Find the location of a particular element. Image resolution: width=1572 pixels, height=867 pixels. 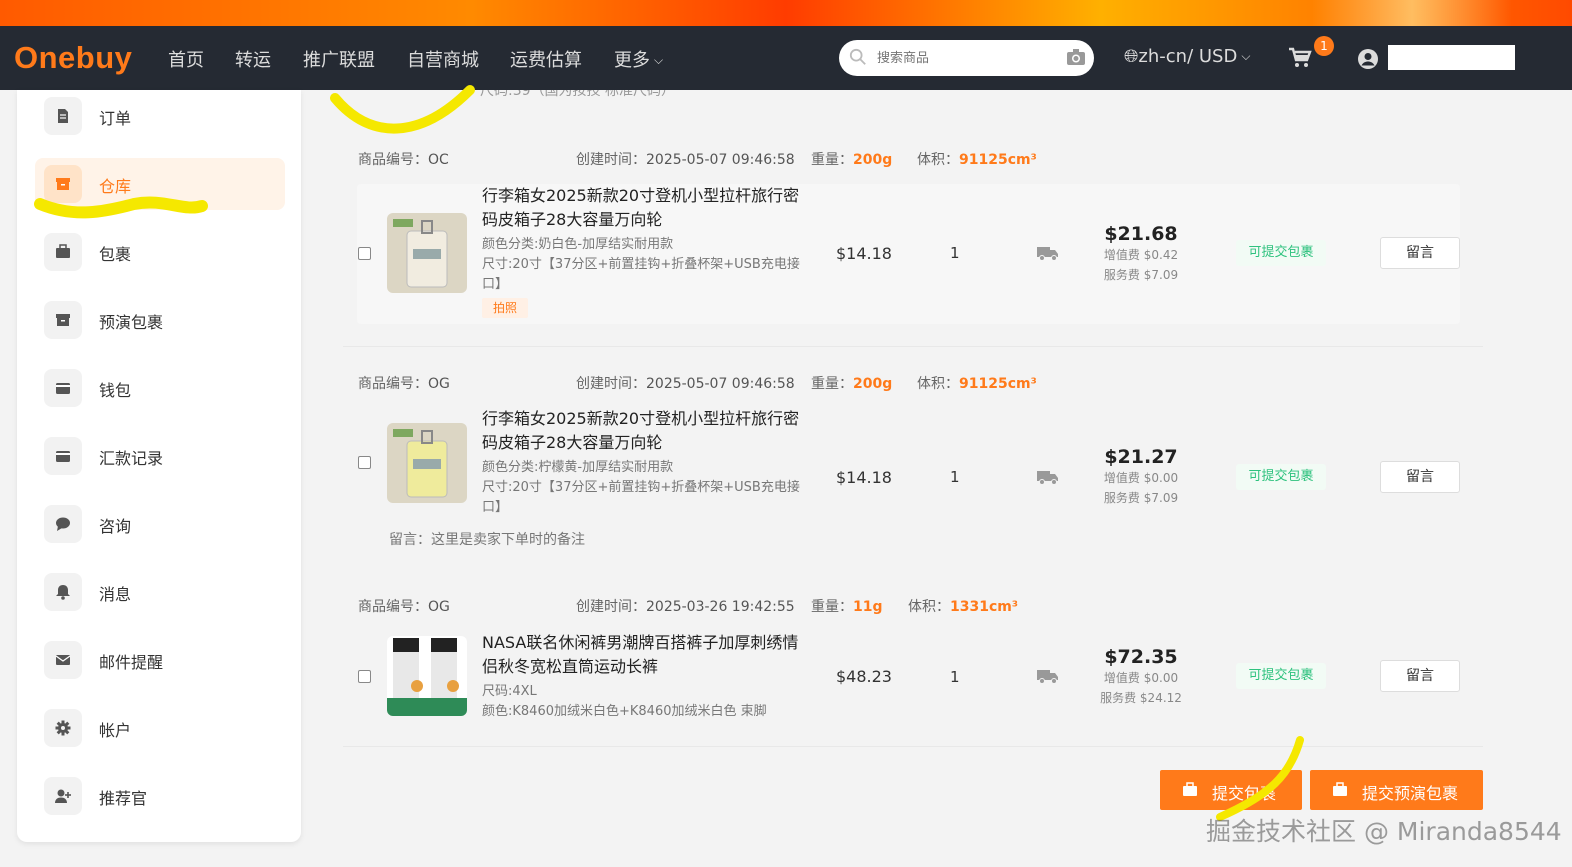

nav-forwarding: 转运 is located at coordinates (253, 59).